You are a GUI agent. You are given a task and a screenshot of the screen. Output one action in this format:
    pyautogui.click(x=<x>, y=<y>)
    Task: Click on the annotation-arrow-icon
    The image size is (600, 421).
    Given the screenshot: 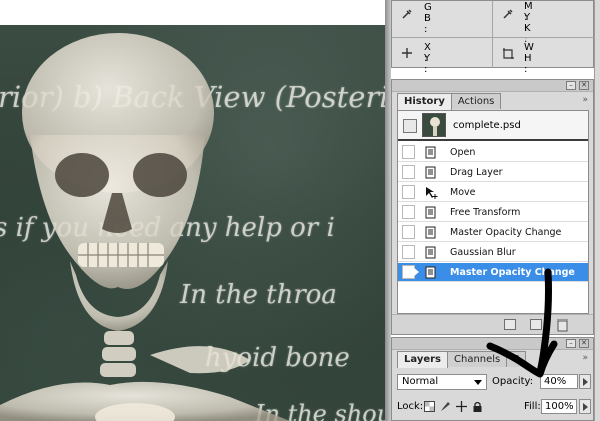 What is the action you would take?
    pyautogui.click(x=522, y=323)
    